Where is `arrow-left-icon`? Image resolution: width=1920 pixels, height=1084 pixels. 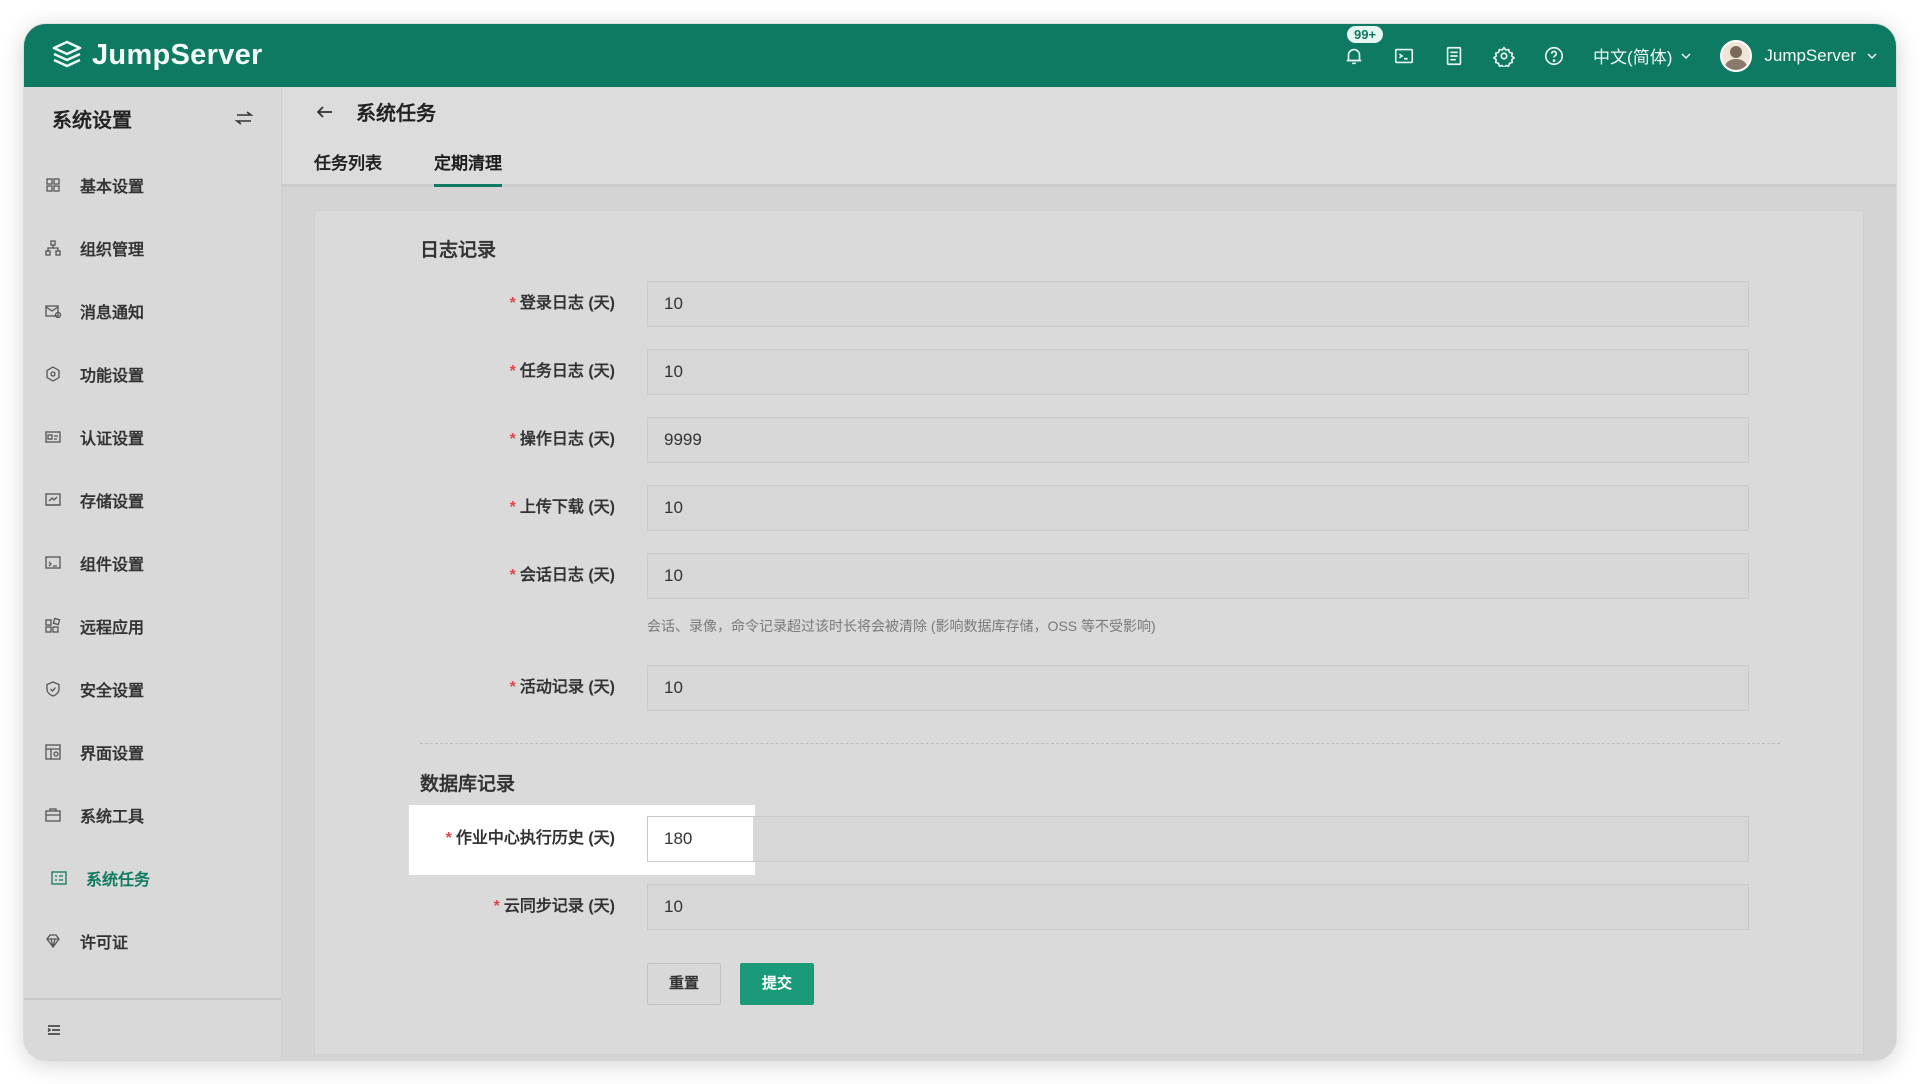 arrow-left-icon is located at coordinates (325, 112).